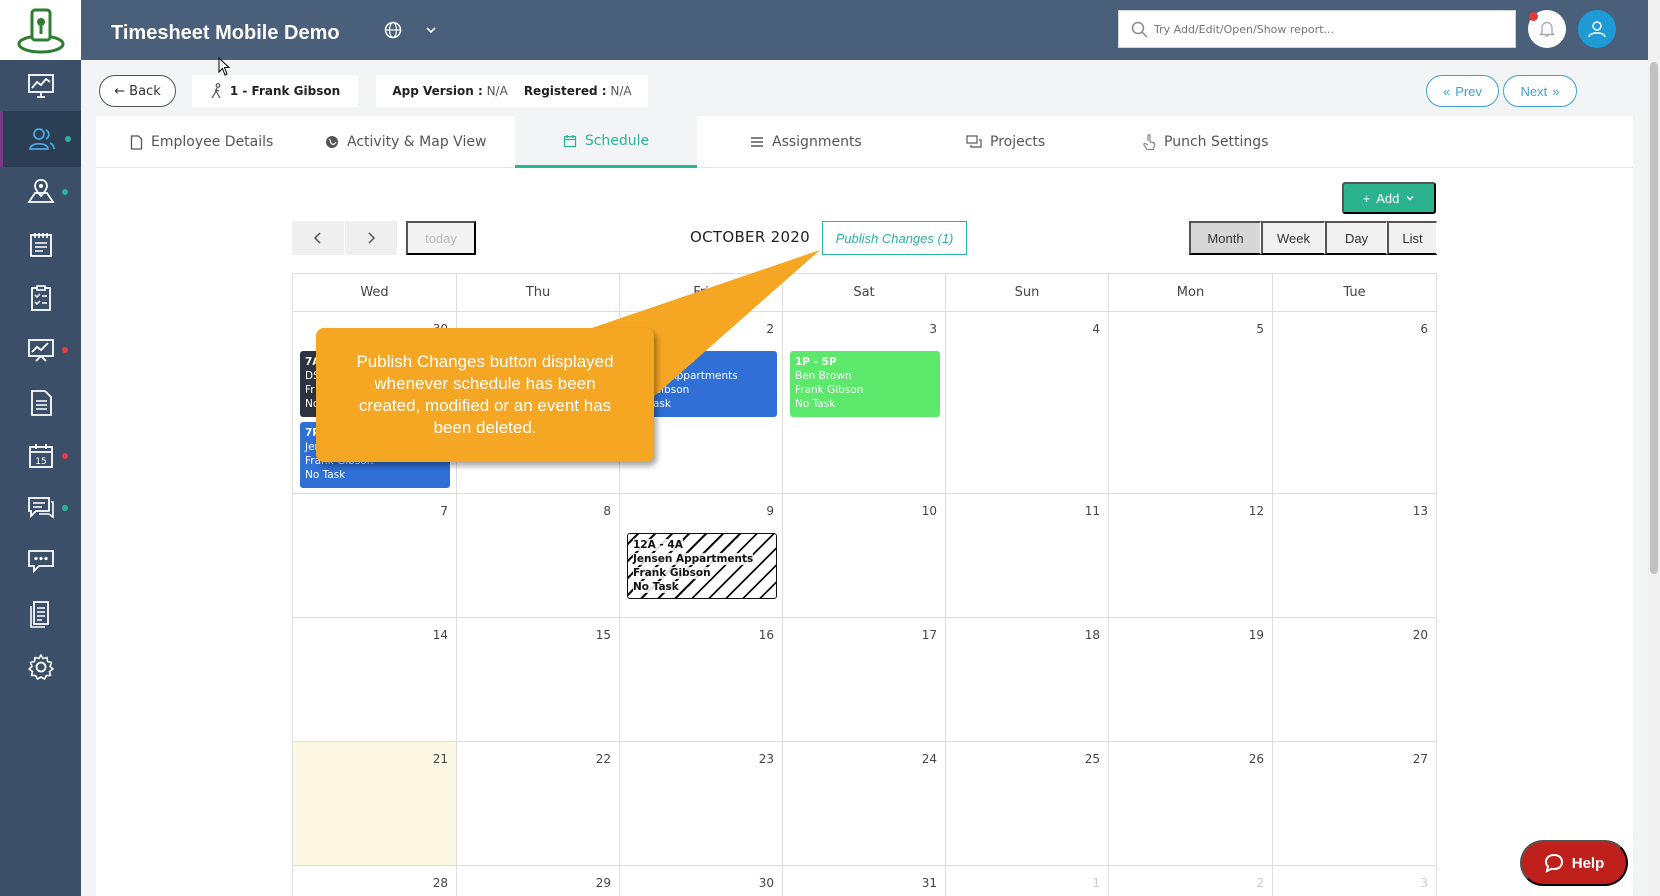  What do you see at coordinates (701, 804) in the screenshot?
I see `day-cell: 23` at bounding box center [701, 804].